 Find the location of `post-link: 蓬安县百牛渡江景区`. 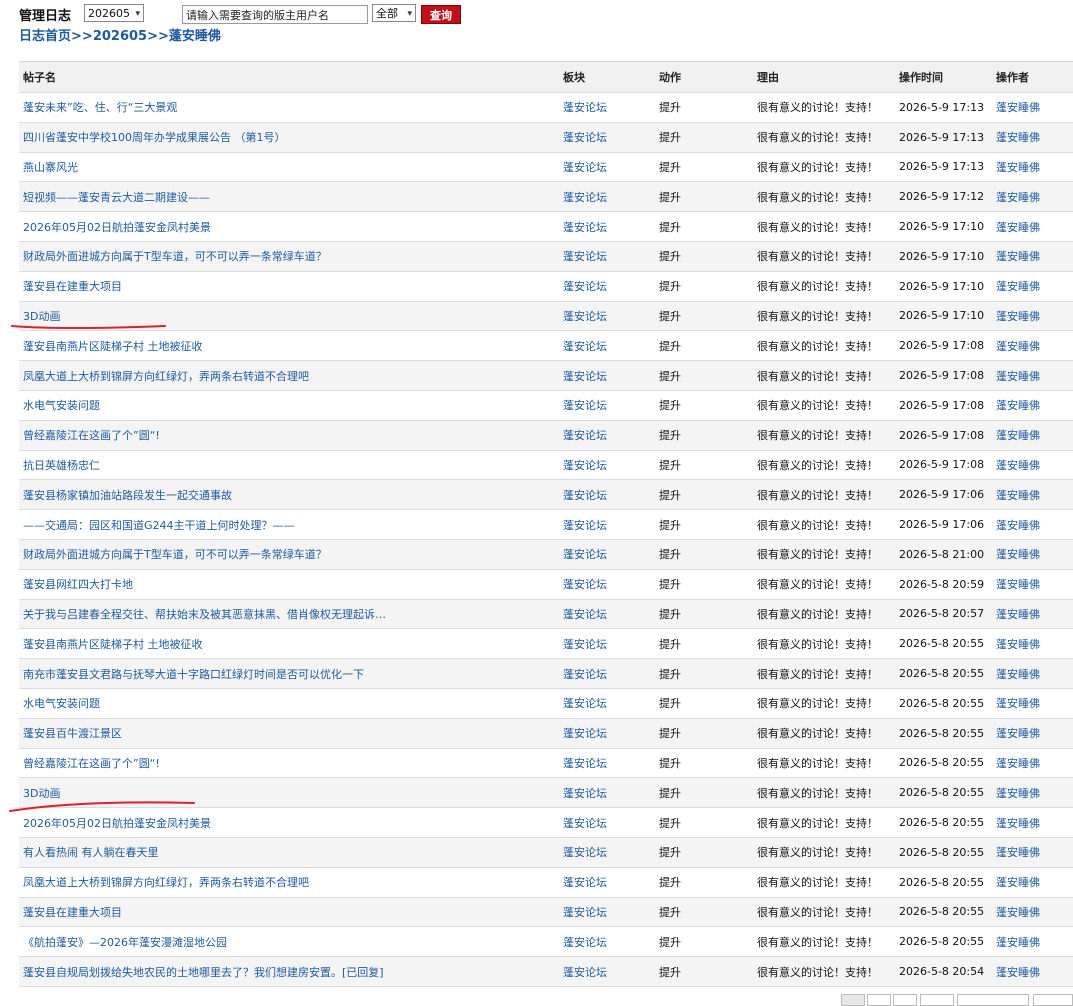

post-link: 蓬安县百牛渡江景区 is located at coordinates (289, 733).